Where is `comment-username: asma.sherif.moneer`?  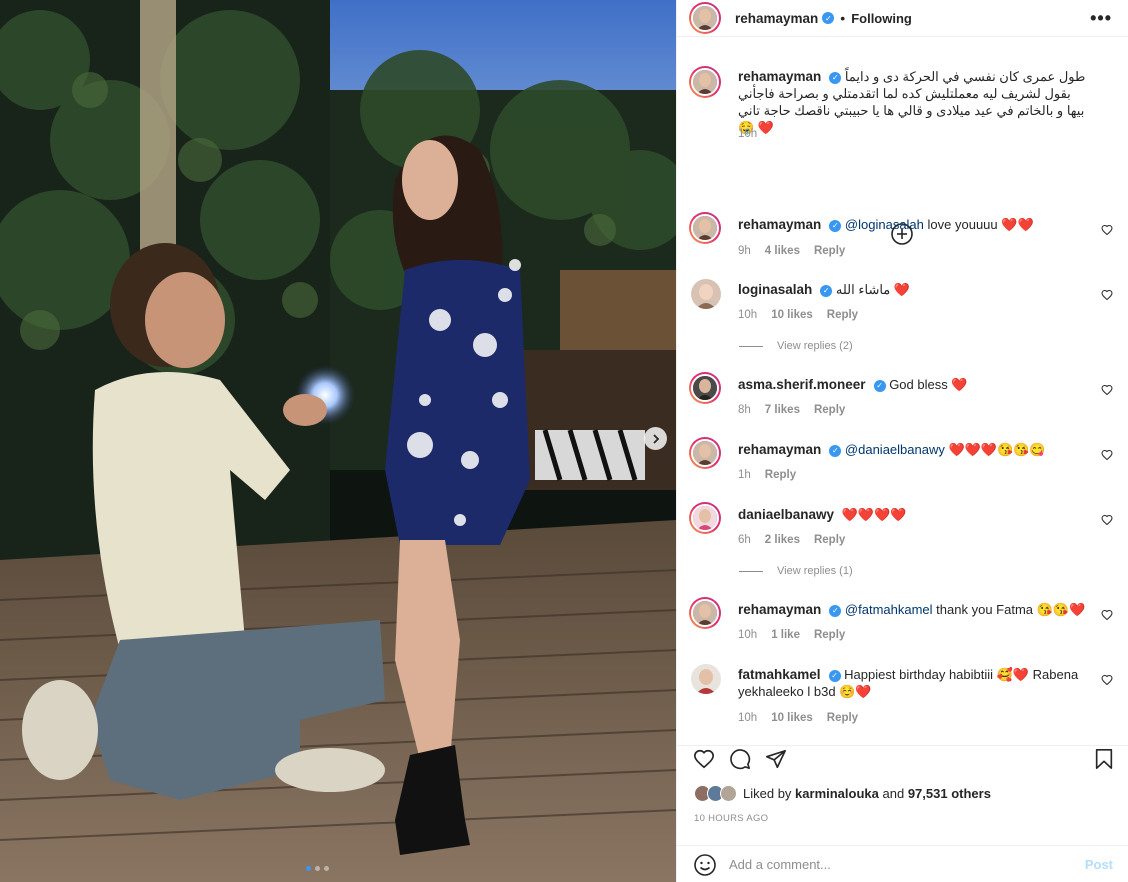 comment-username: asma.sherif.moneer is located at coordinates (802, 384).